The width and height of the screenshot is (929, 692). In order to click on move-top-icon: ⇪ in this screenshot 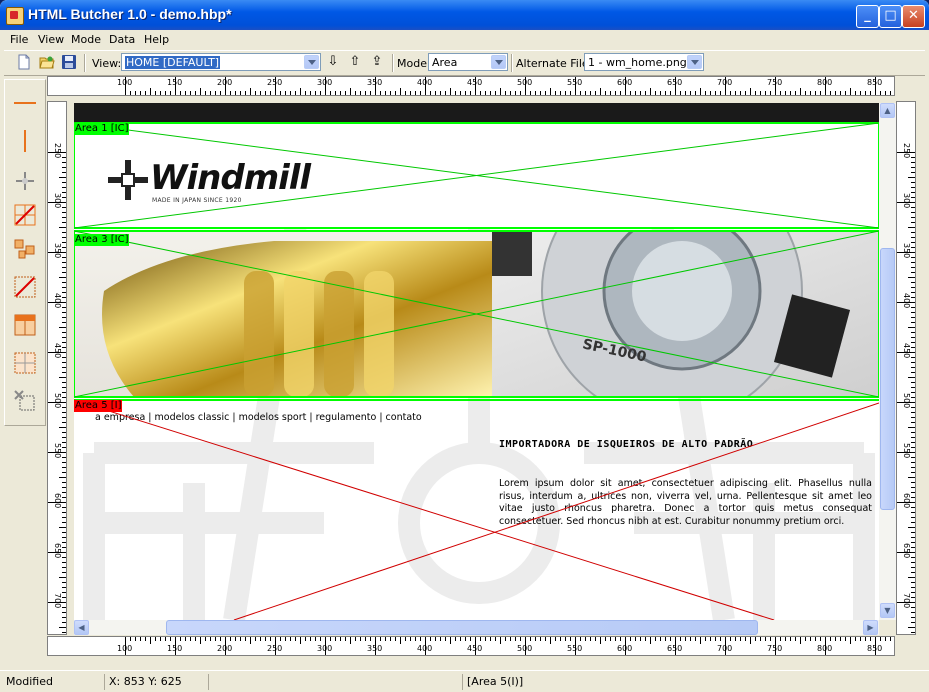, I will do `click(377, 62)`.